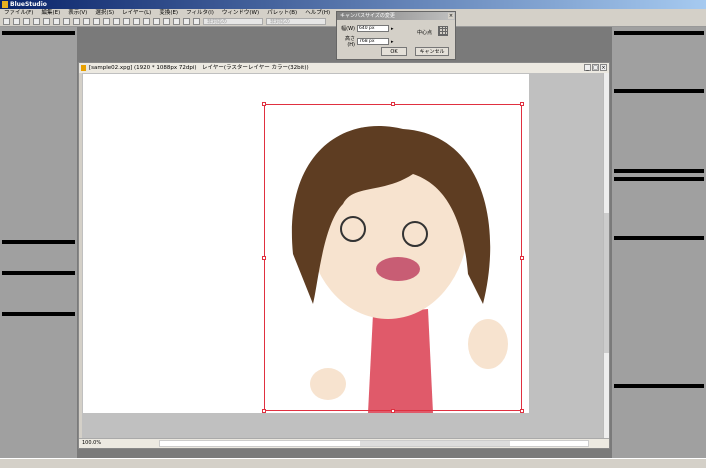  I want to click on maximize-button: □, so click(595, 67).